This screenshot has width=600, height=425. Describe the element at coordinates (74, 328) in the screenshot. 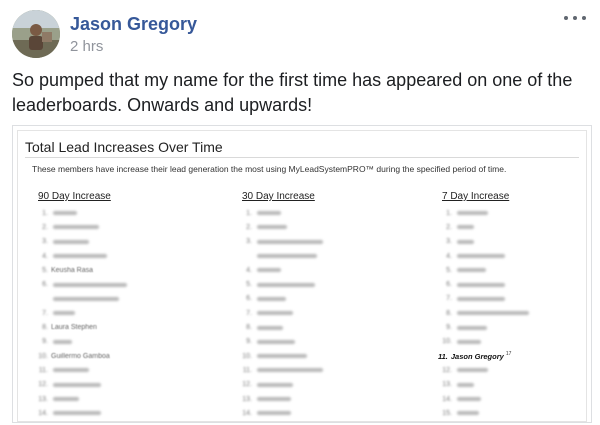

I see `member-name: Laura Stephen` at that location.